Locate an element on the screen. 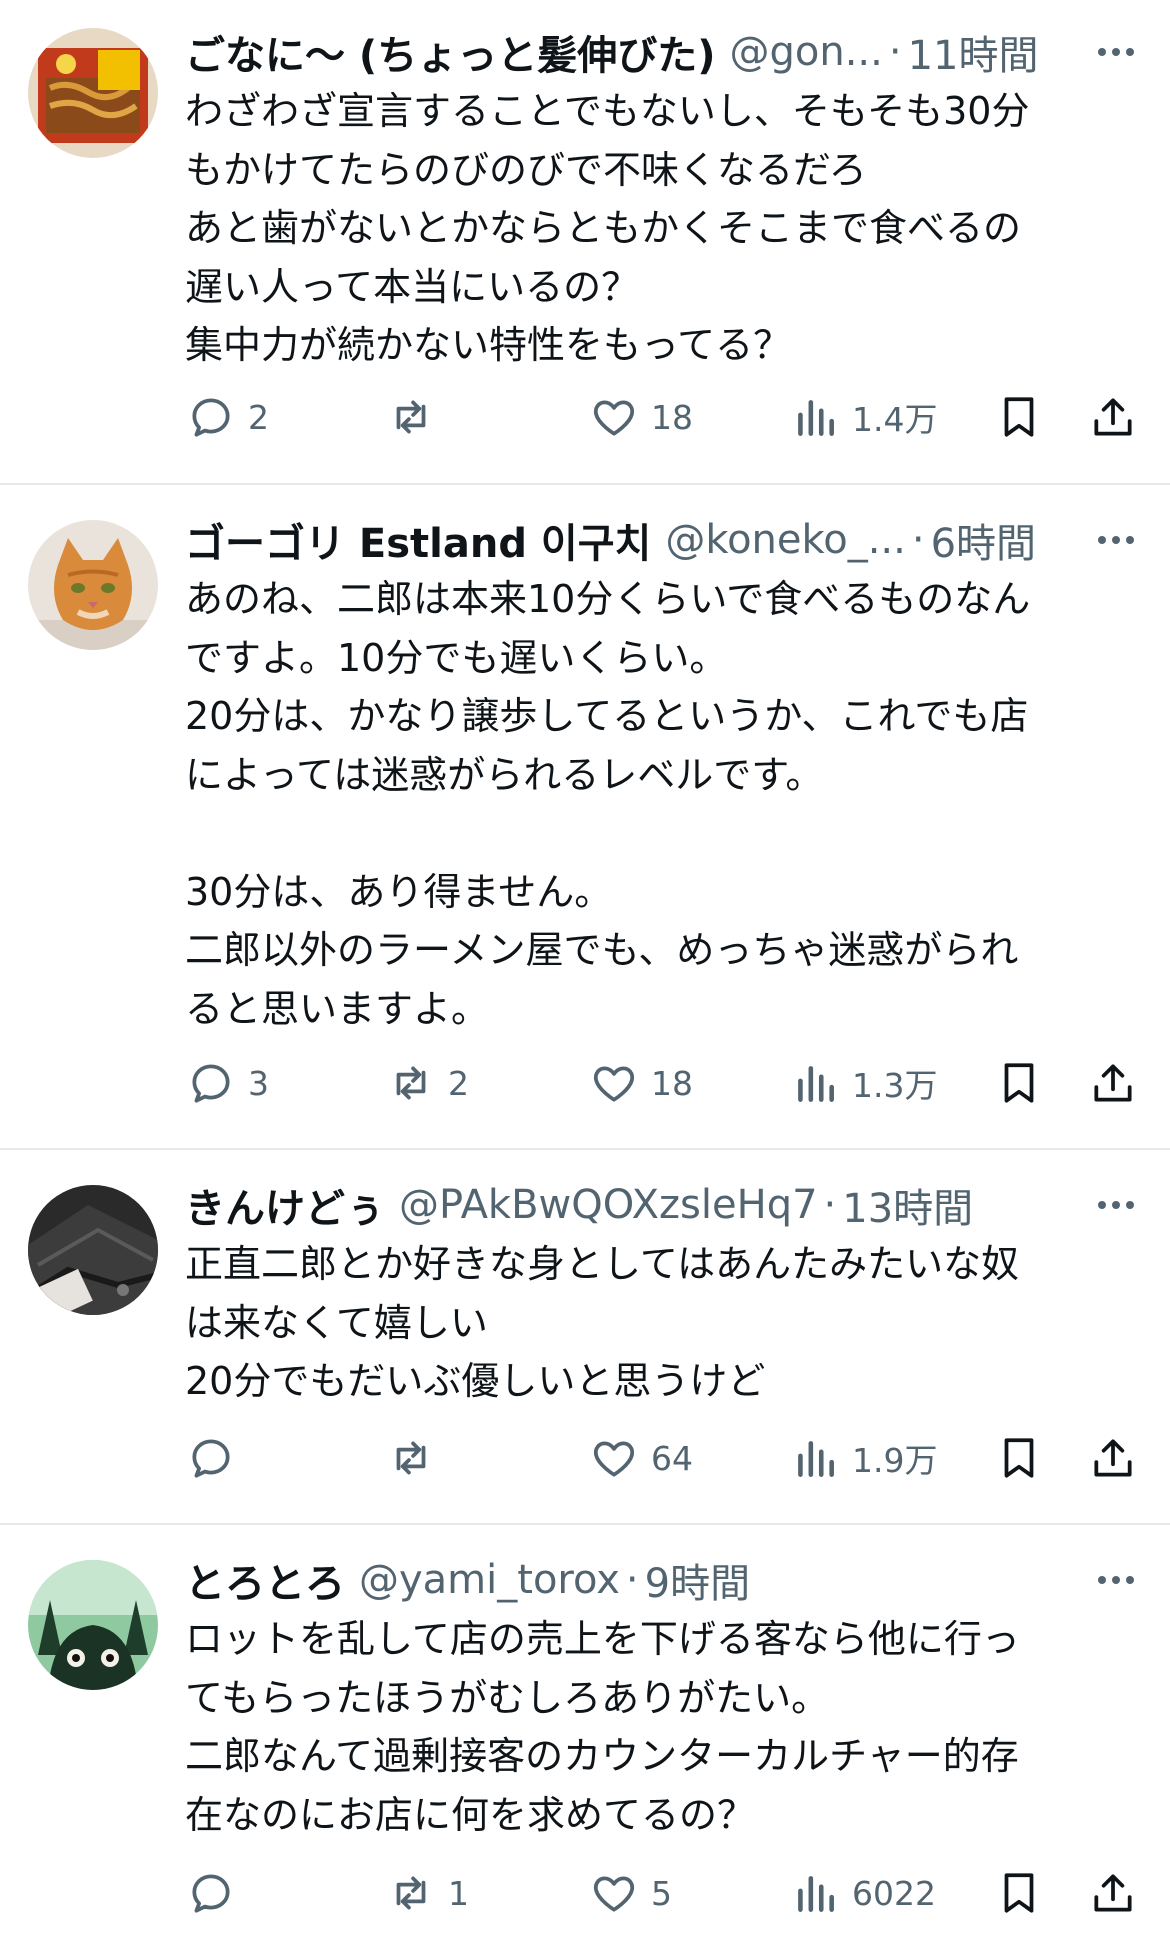 This screenshot has height=1960, width=1170. repost-button: 2 is located at coordinates (427, 1083).